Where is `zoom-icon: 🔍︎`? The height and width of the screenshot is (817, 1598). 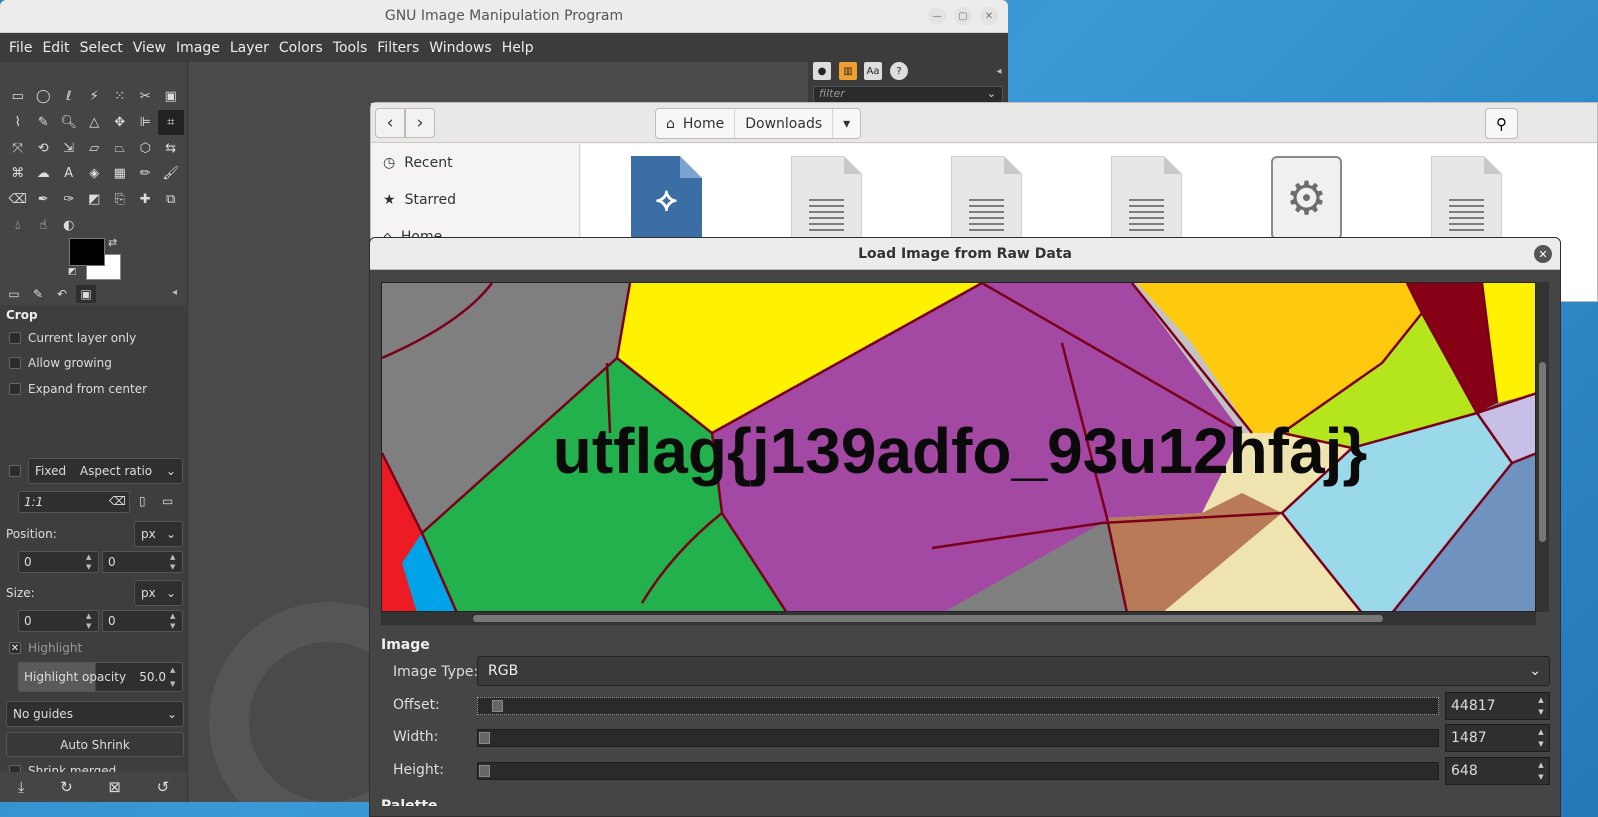 zoom-icon: 🔍︎ is located at coordinates (69, 123).